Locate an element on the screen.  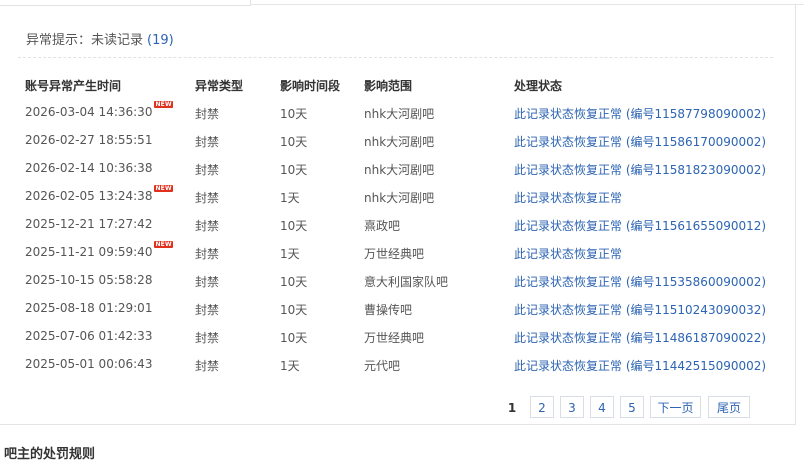
row-status: 此记录状态恢复正常 (编号11587798090002) is located at coordinates (640, 113).